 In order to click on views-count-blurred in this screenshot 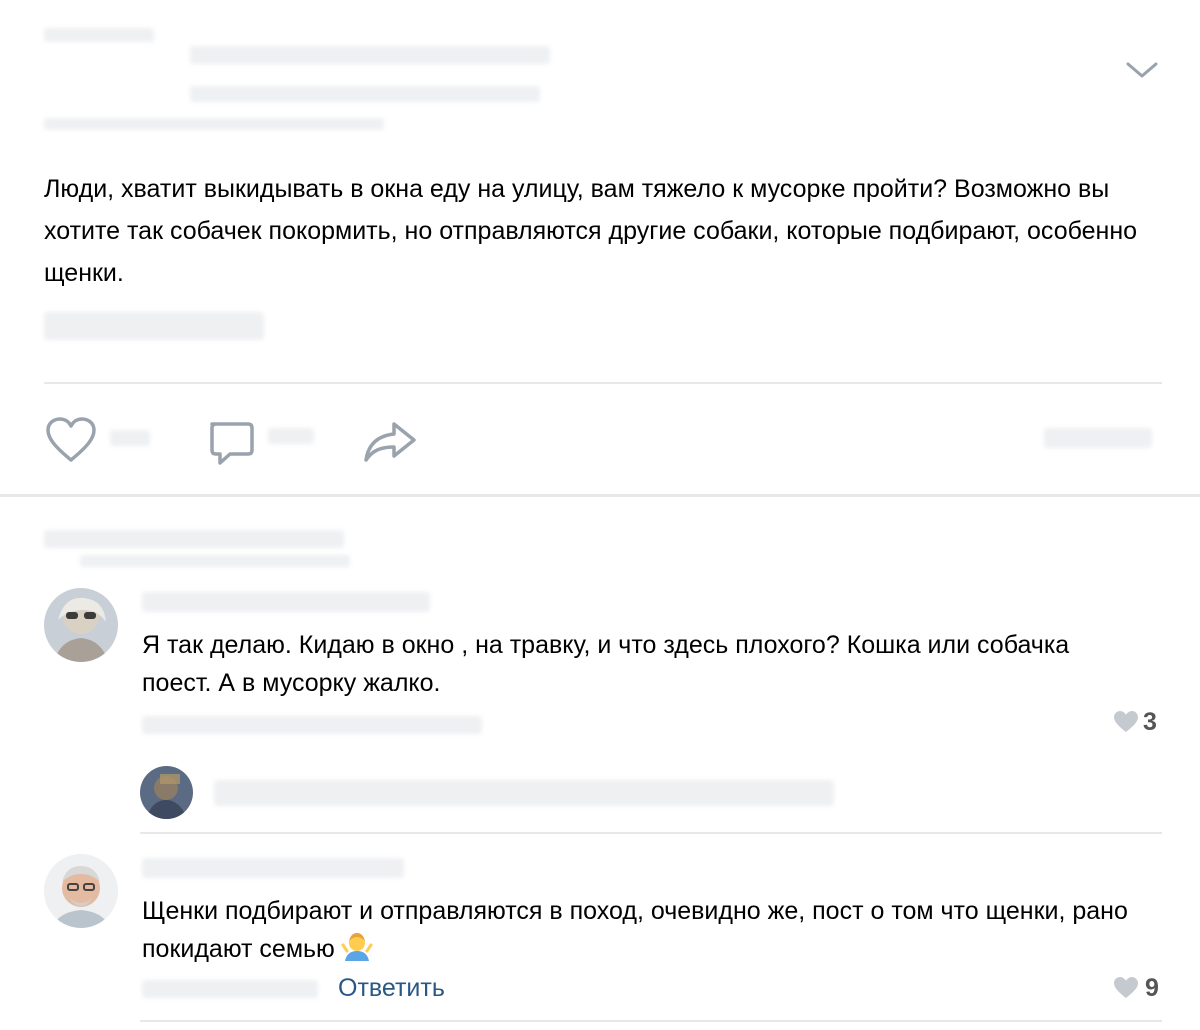, I will do `click(1098, 438)`.